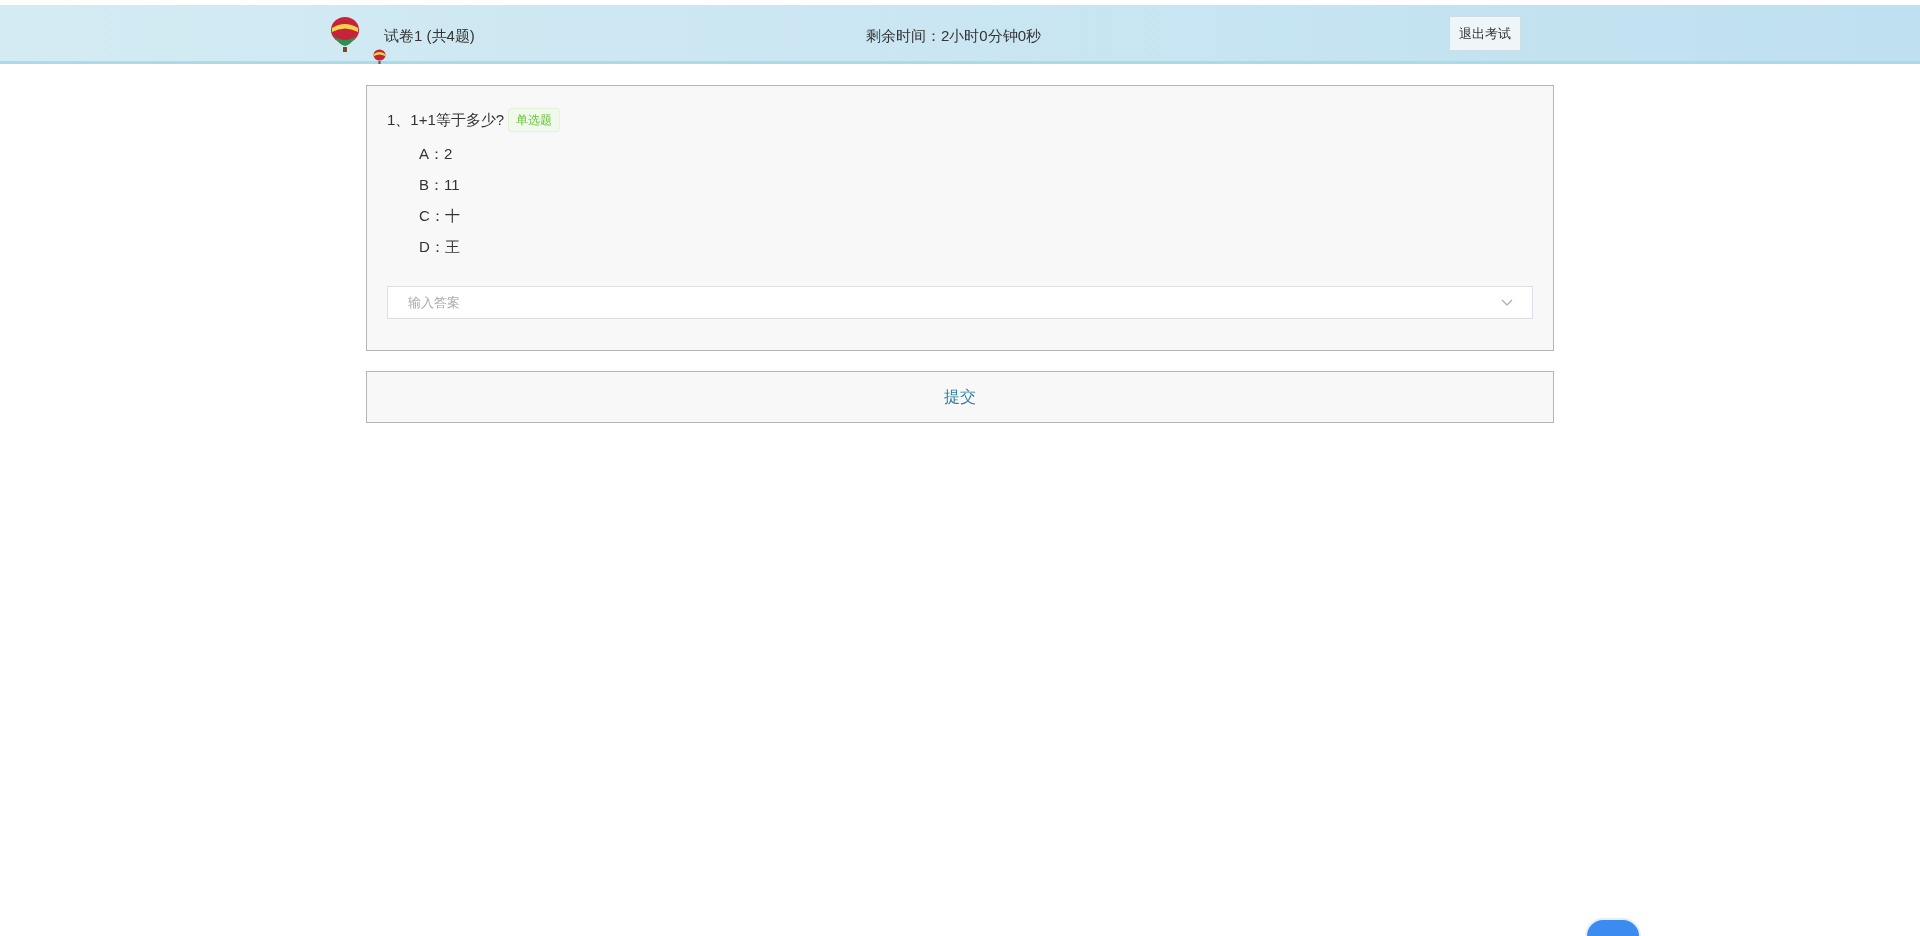  What do you see at coordinates (429, 36) in the screenshot?
I see `exam-title: 试卷1 (共4题)` at bounding box center [429, 36].